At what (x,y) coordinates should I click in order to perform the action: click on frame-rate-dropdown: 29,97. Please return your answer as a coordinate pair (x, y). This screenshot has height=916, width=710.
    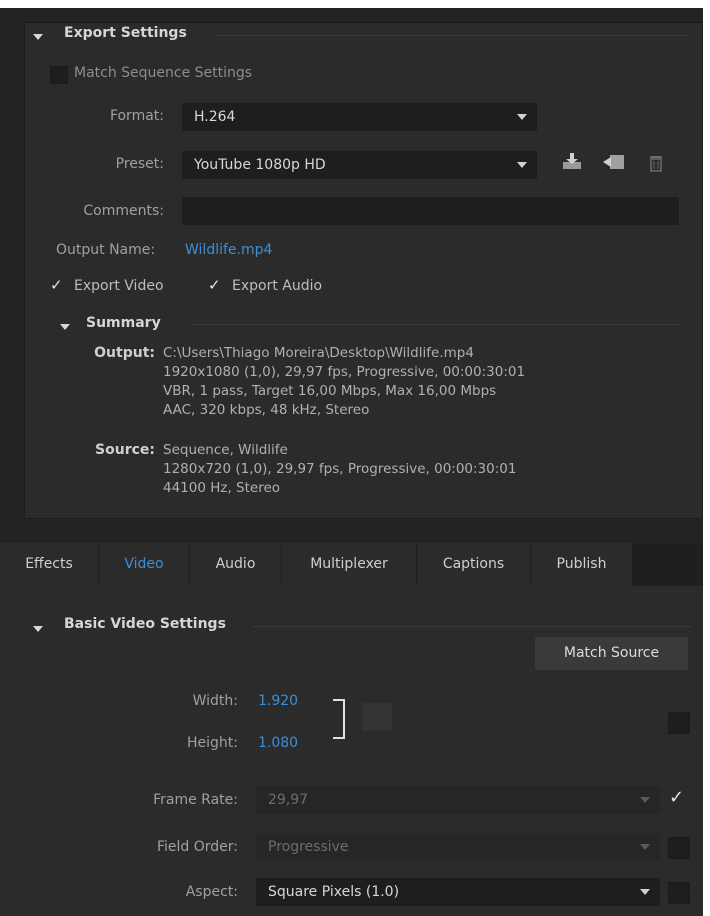
    Looking at the image, I should click on (458, 800).